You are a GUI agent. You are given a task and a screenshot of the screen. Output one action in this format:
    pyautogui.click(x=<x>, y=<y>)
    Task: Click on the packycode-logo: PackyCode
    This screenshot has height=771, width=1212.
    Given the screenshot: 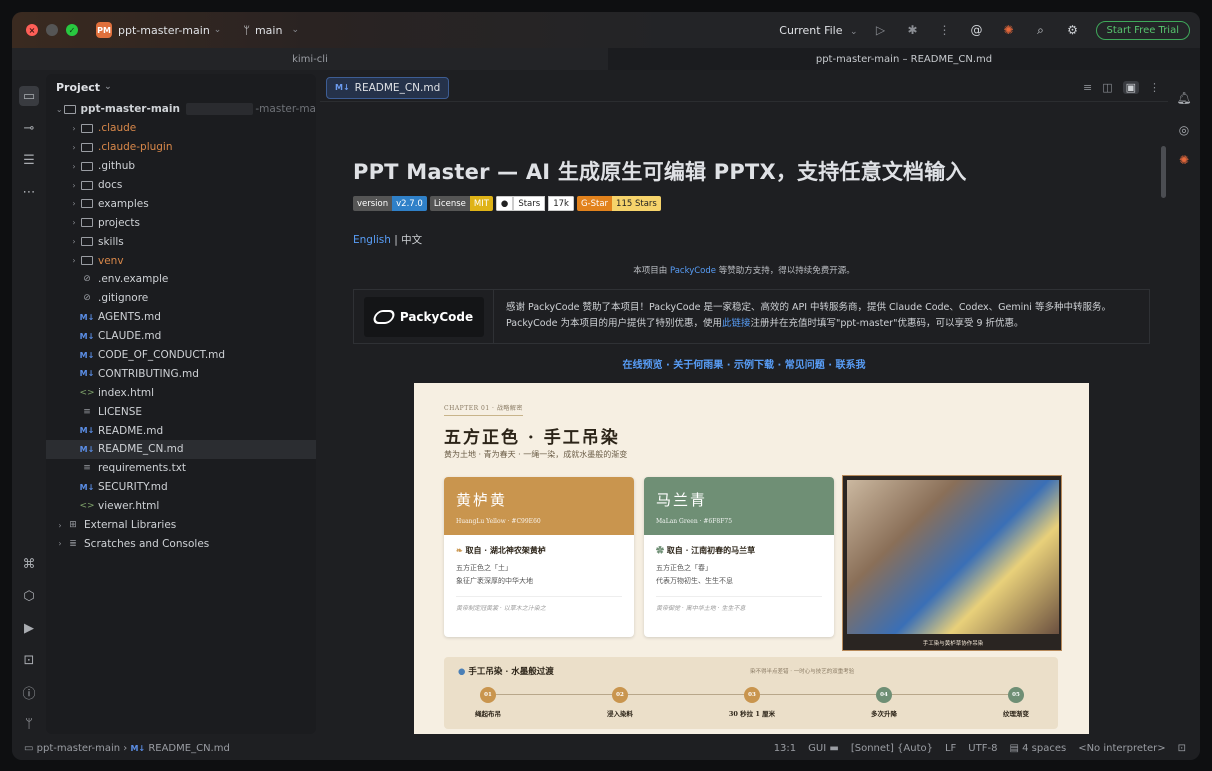 What is the action you would take?
    pyautogui.click(x=423, y=316)
    